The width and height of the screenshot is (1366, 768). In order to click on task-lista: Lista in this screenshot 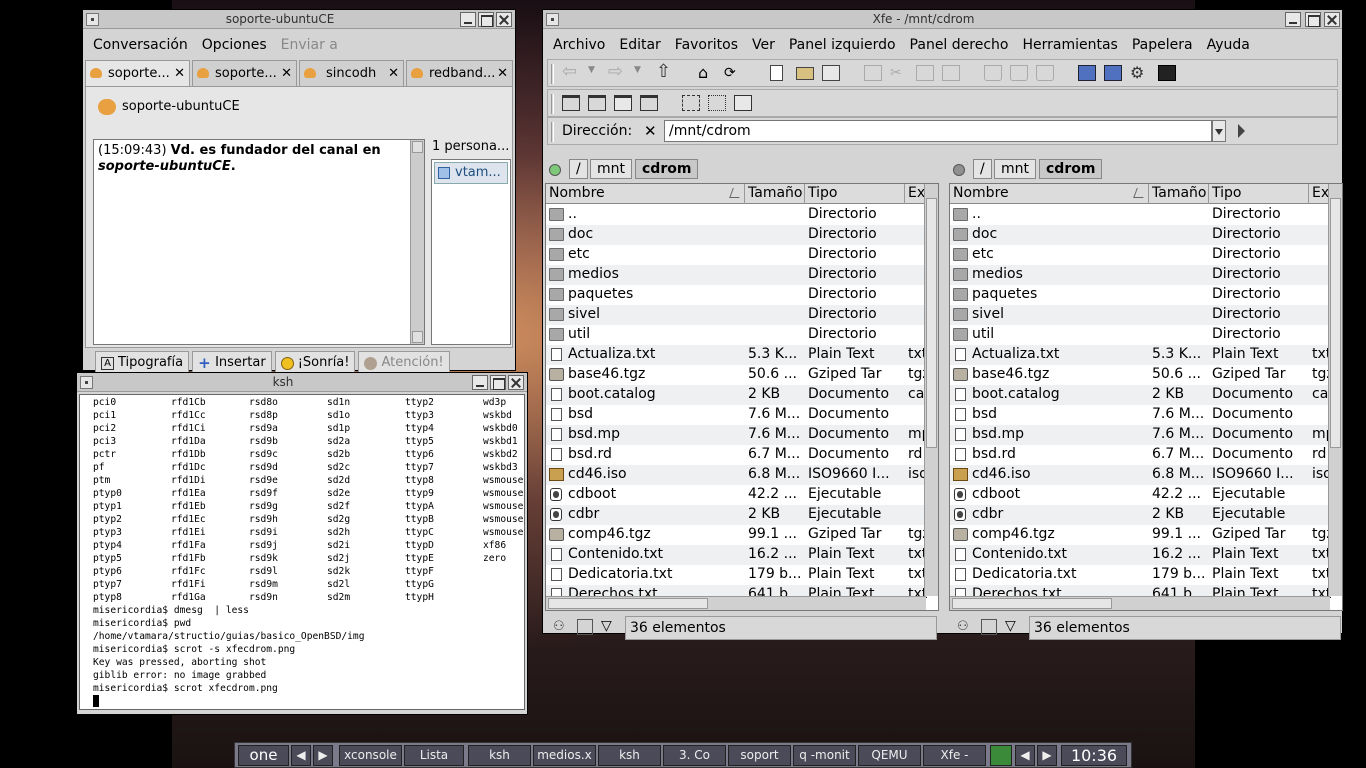, I will do `click(434, 755)`.